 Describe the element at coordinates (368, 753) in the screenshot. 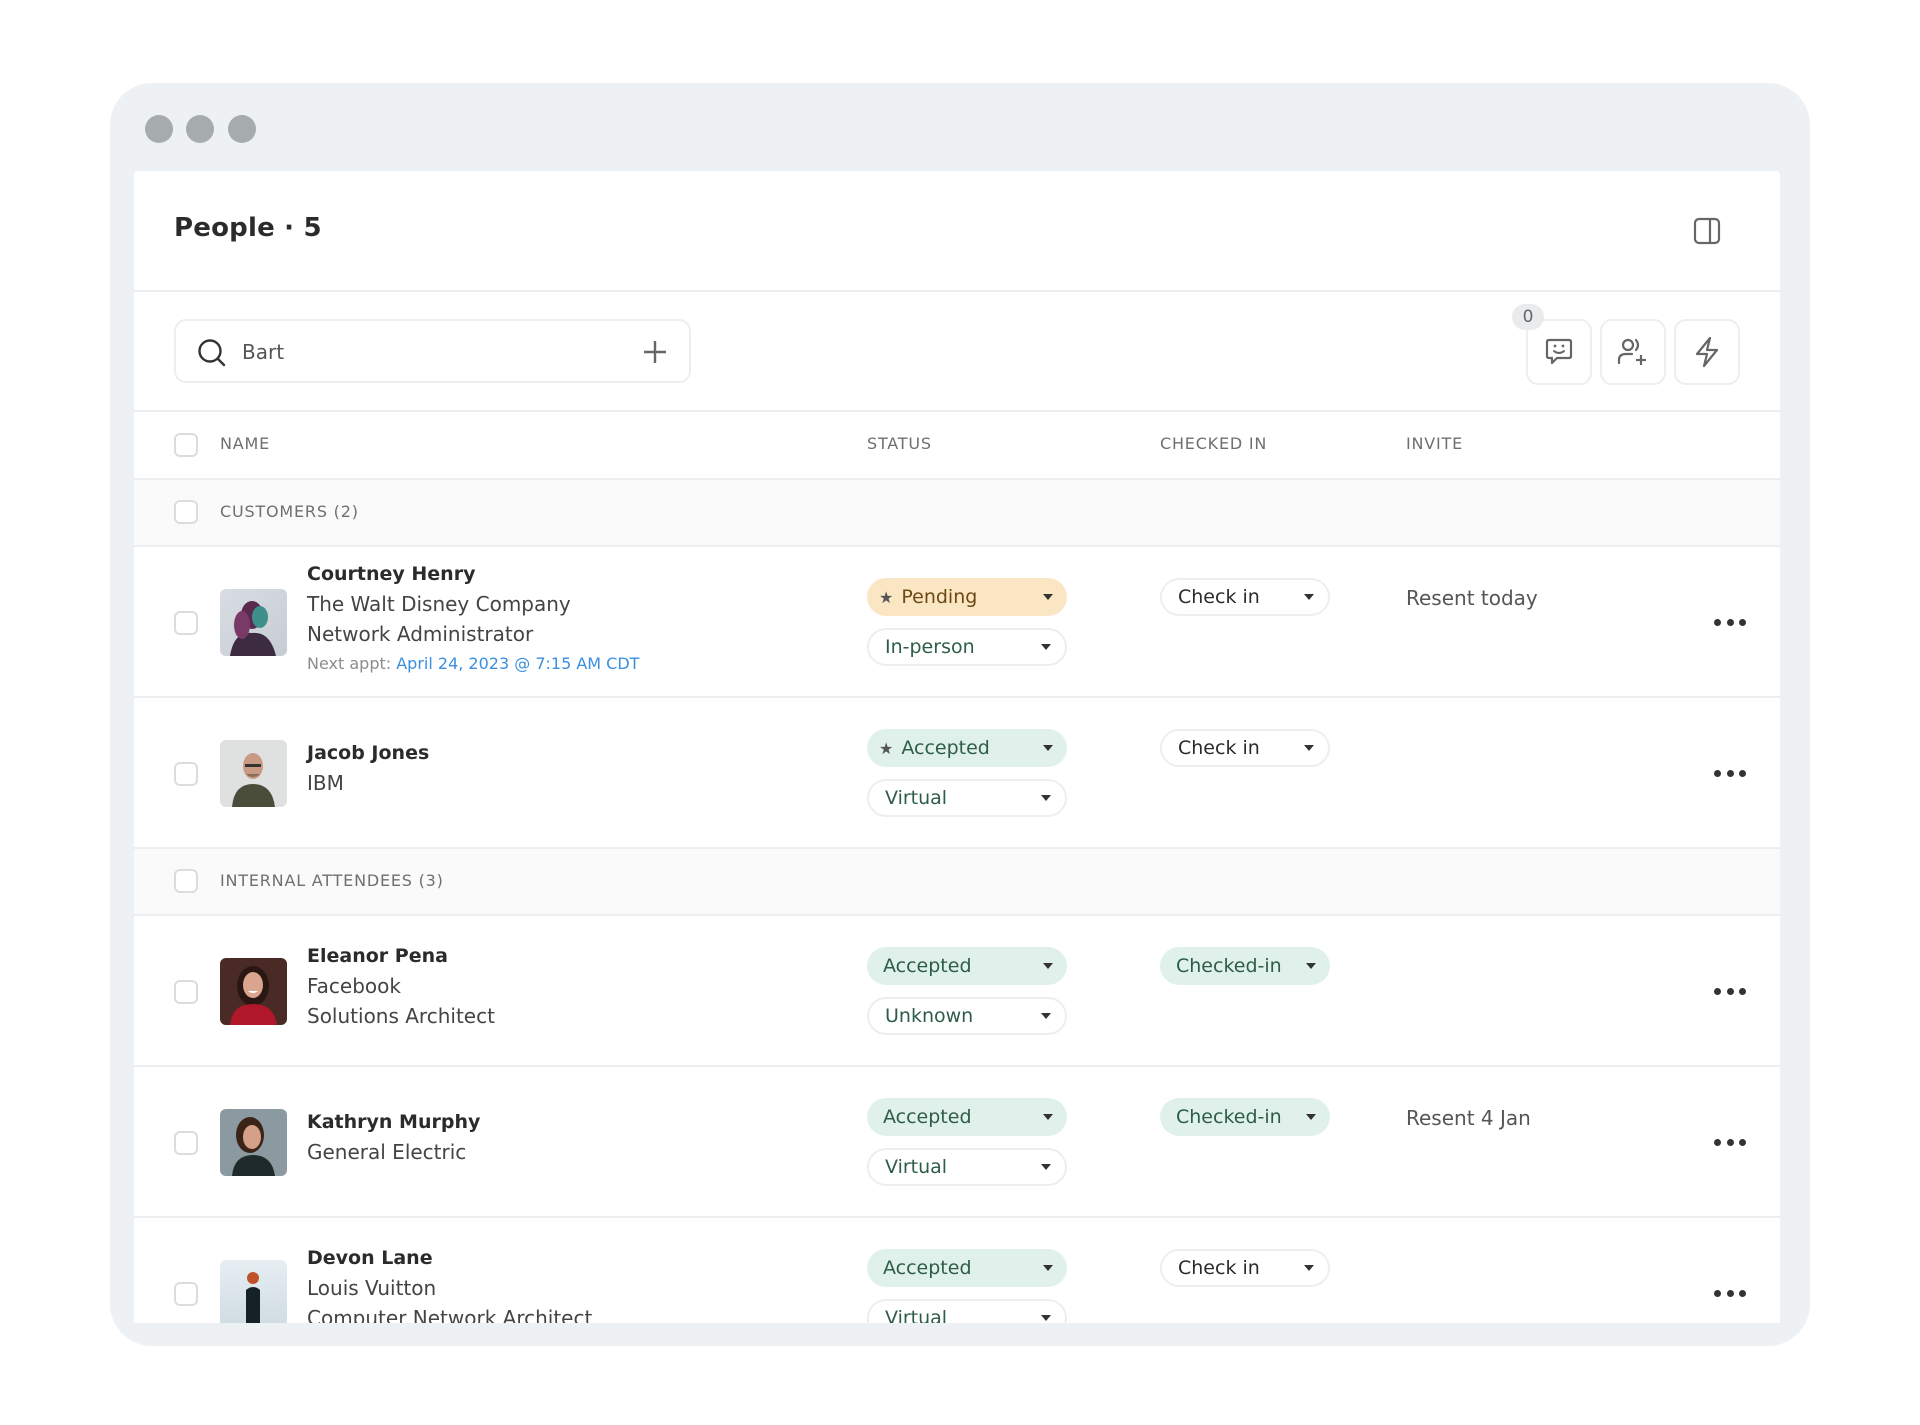

I see `person-name: Jacob Jones` at that location.